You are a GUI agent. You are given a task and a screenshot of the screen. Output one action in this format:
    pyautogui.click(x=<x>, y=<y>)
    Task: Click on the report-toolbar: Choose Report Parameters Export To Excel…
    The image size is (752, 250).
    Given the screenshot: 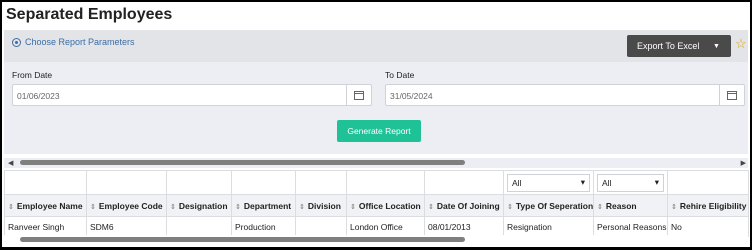 What is the action you would take?
    pyautogui.click(x=376, y=46)
    